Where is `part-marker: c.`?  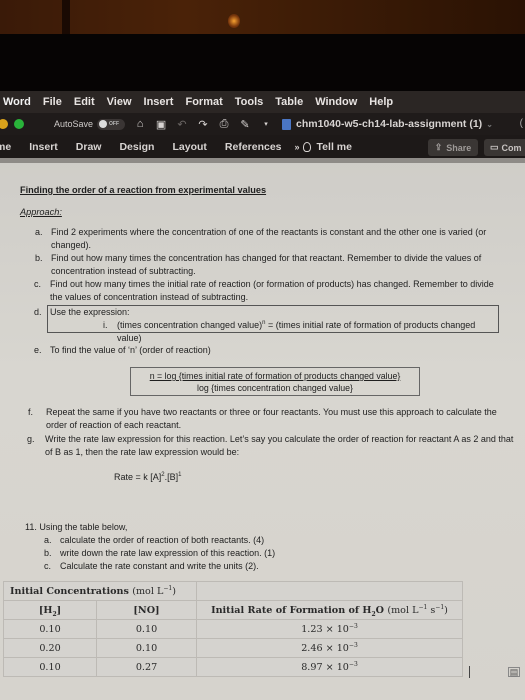
part-marker: c. is located at coordinates (48, 566).